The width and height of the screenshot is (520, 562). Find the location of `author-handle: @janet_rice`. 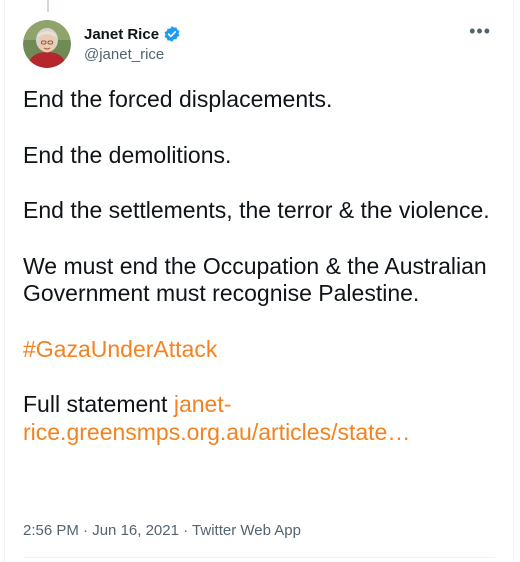

author-handle: @janet_rice is located at coordinates (124, 54).